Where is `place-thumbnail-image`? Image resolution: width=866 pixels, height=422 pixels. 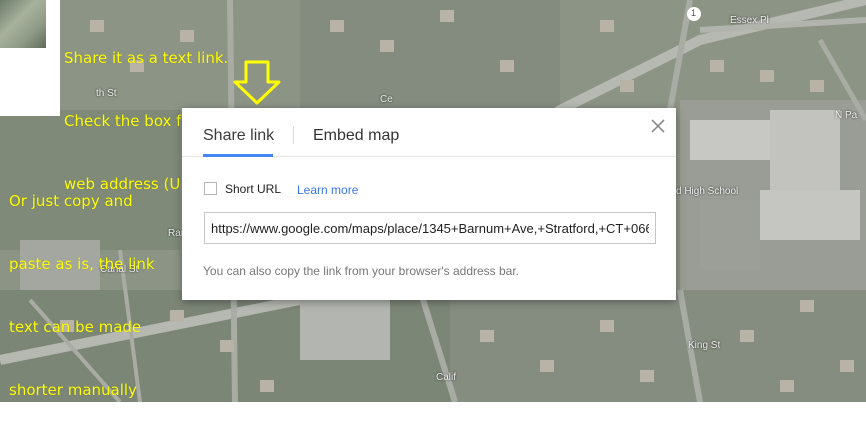
place-thumbnail-image is located at coordinates (23, 24).